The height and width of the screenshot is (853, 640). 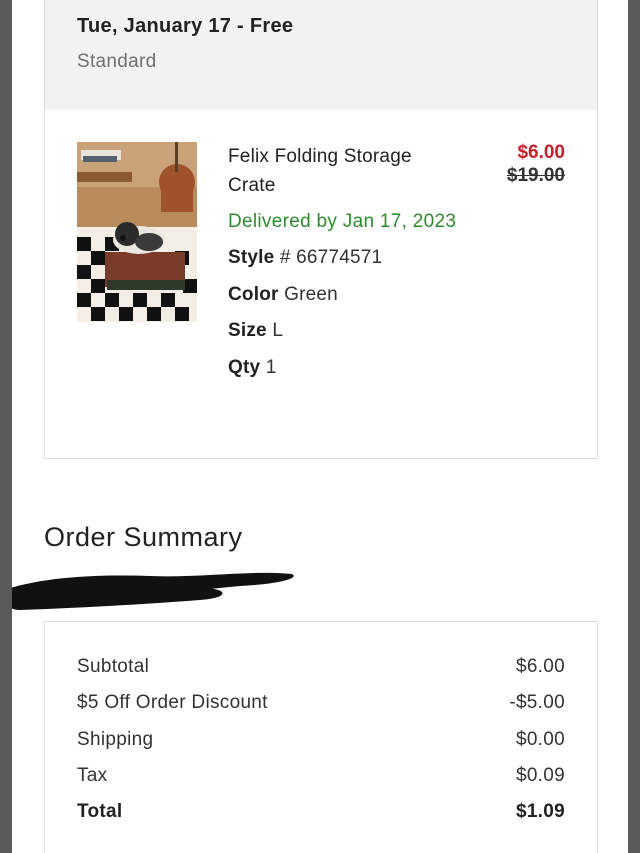 What do you see at coordinates (321, 776) in the screenshot?
I see `summary-row-tax: Tax $0.09` at bounding box center [321, 776].